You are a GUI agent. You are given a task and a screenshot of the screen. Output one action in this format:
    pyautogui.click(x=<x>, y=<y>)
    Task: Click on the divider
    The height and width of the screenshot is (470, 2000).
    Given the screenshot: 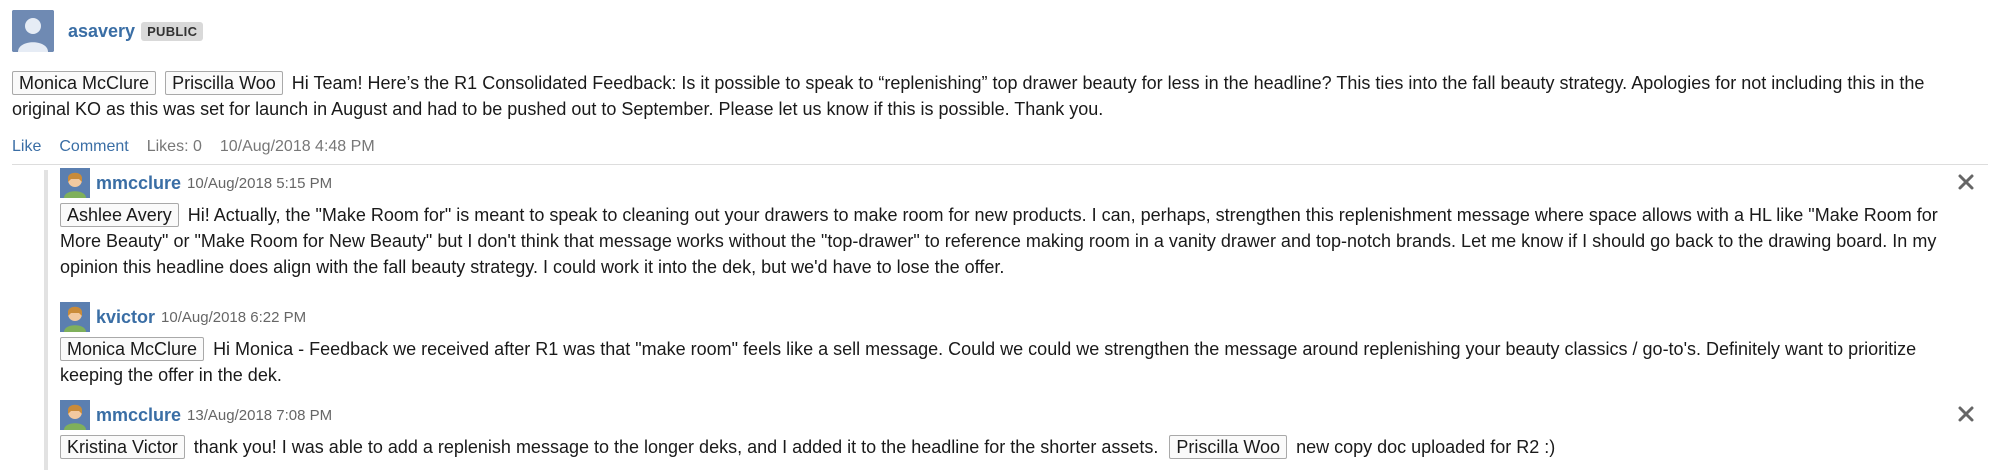 What is the action you would take?
    pyautogui.click(x=1000, y=164)
    